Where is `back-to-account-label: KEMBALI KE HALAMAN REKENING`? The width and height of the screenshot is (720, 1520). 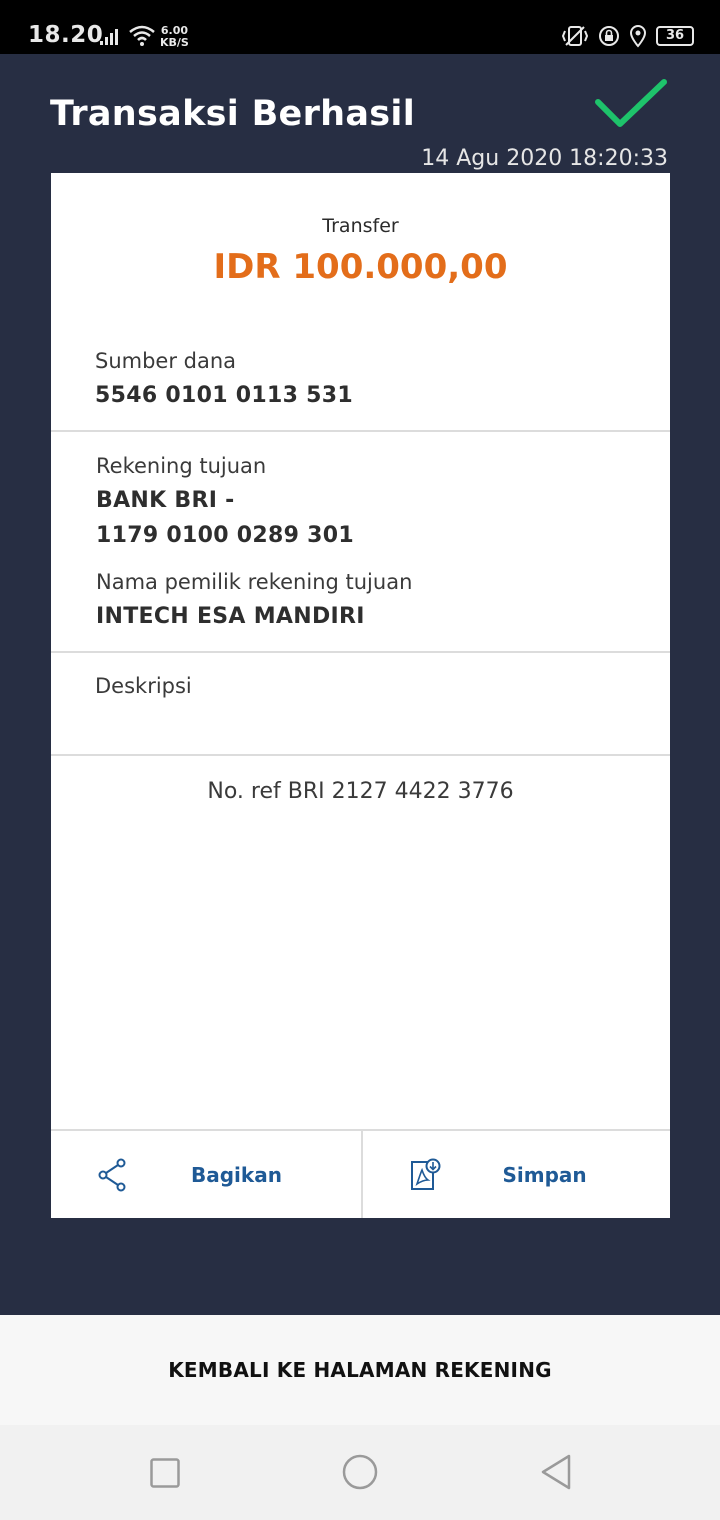 back-to-account-label: KEMBALI KE HALAMAN REKENING is located at coordinates (360, 1370).